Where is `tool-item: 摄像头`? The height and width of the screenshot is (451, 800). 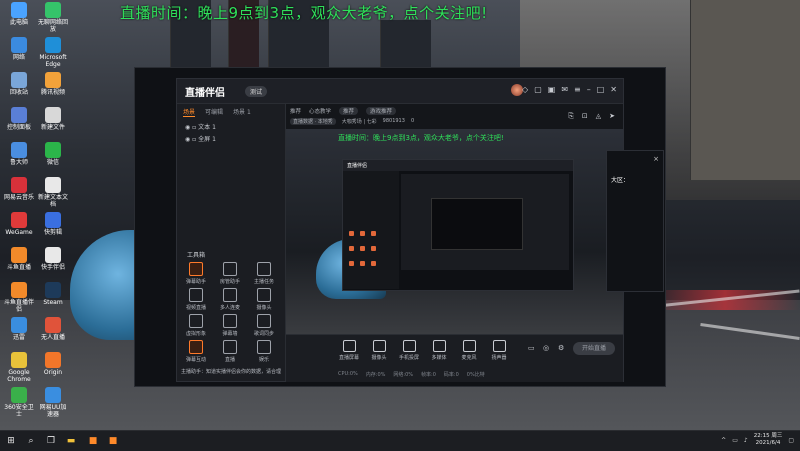
tool-item: 摄像头 is located at coordinates (264, 299).